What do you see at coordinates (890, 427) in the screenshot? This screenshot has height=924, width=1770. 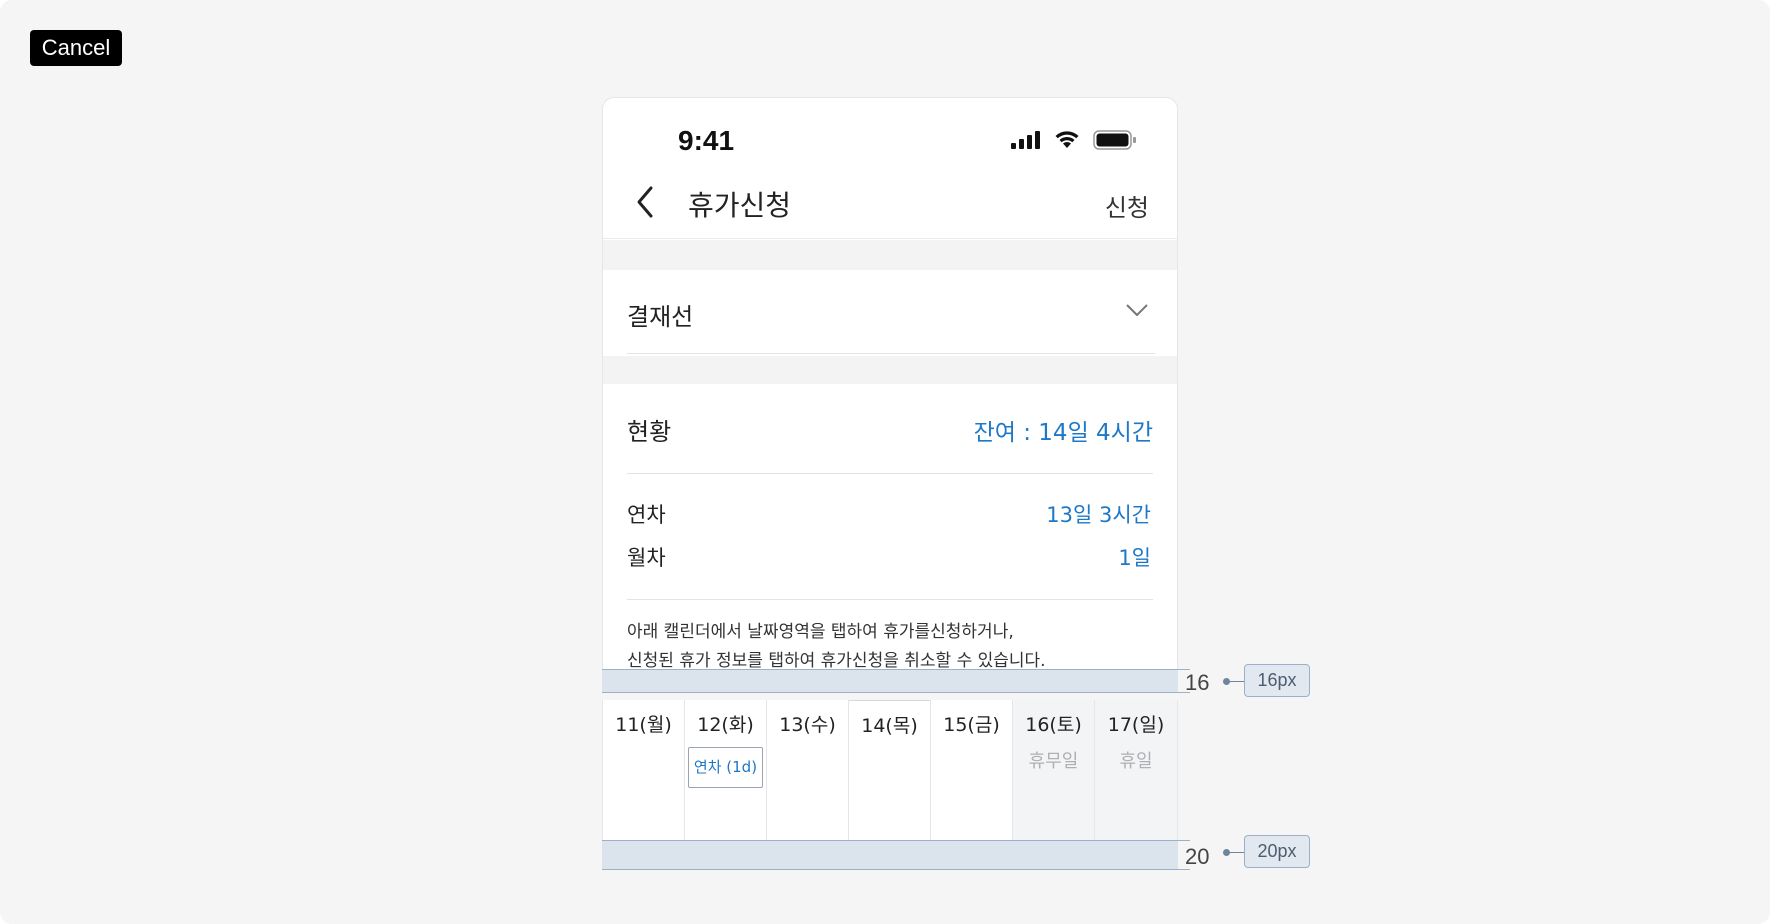 I see `status-row: 현황 잔여 : 14일 4시간` at bounding box center [890, 427].